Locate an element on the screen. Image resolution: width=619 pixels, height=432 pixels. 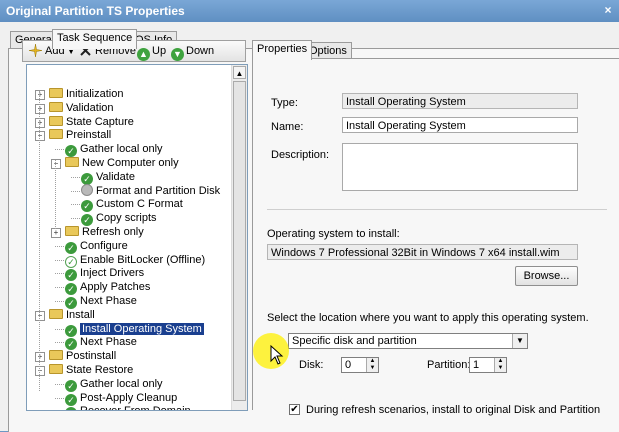
close-icon: × is located at coordinates (608, 10).